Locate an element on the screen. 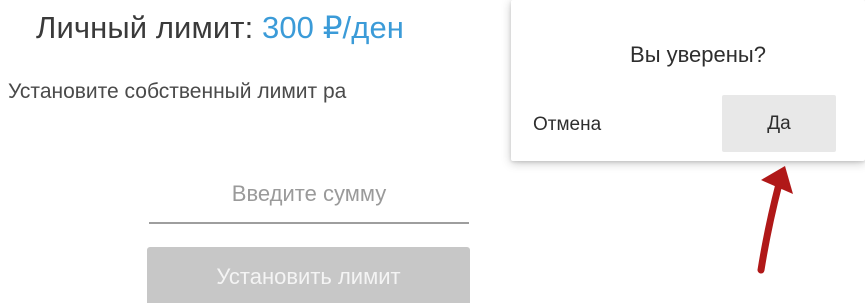 This screenshot has width=865, height=303. personal-limit-heading: Личный лимит: 300 ₽/ден is located at coordinates (220, 28).